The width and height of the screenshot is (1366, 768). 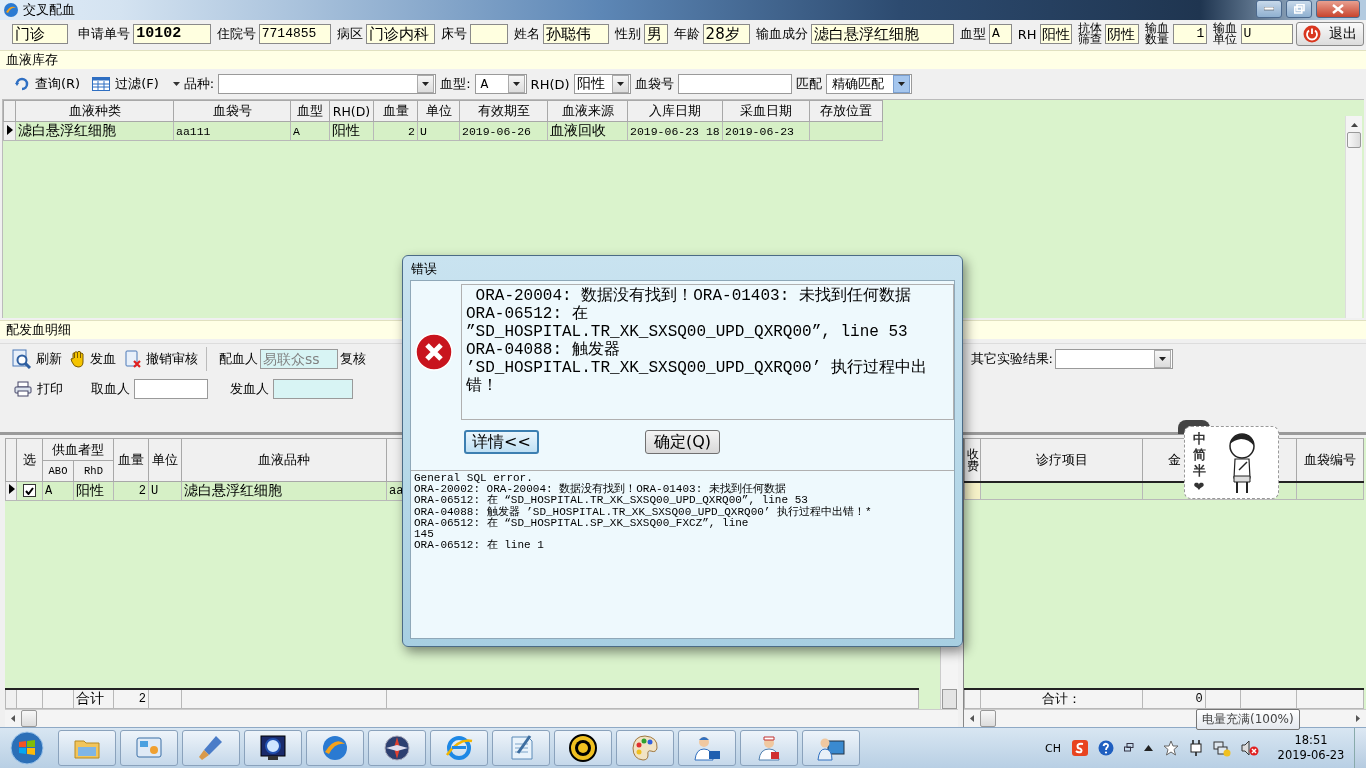 What do you see at coordinates (587, 111) in the screenshot?
I see `column-header: 血液来源` at bounding box center [587, 111].